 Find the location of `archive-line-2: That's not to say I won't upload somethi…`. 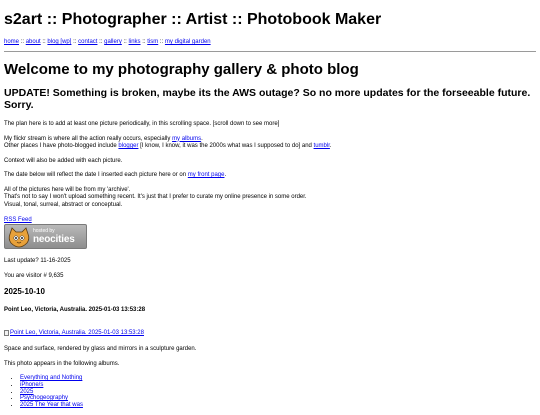

archive-line-2: That's not to say I won't upload somethi… is located at coordinates (155, 197).